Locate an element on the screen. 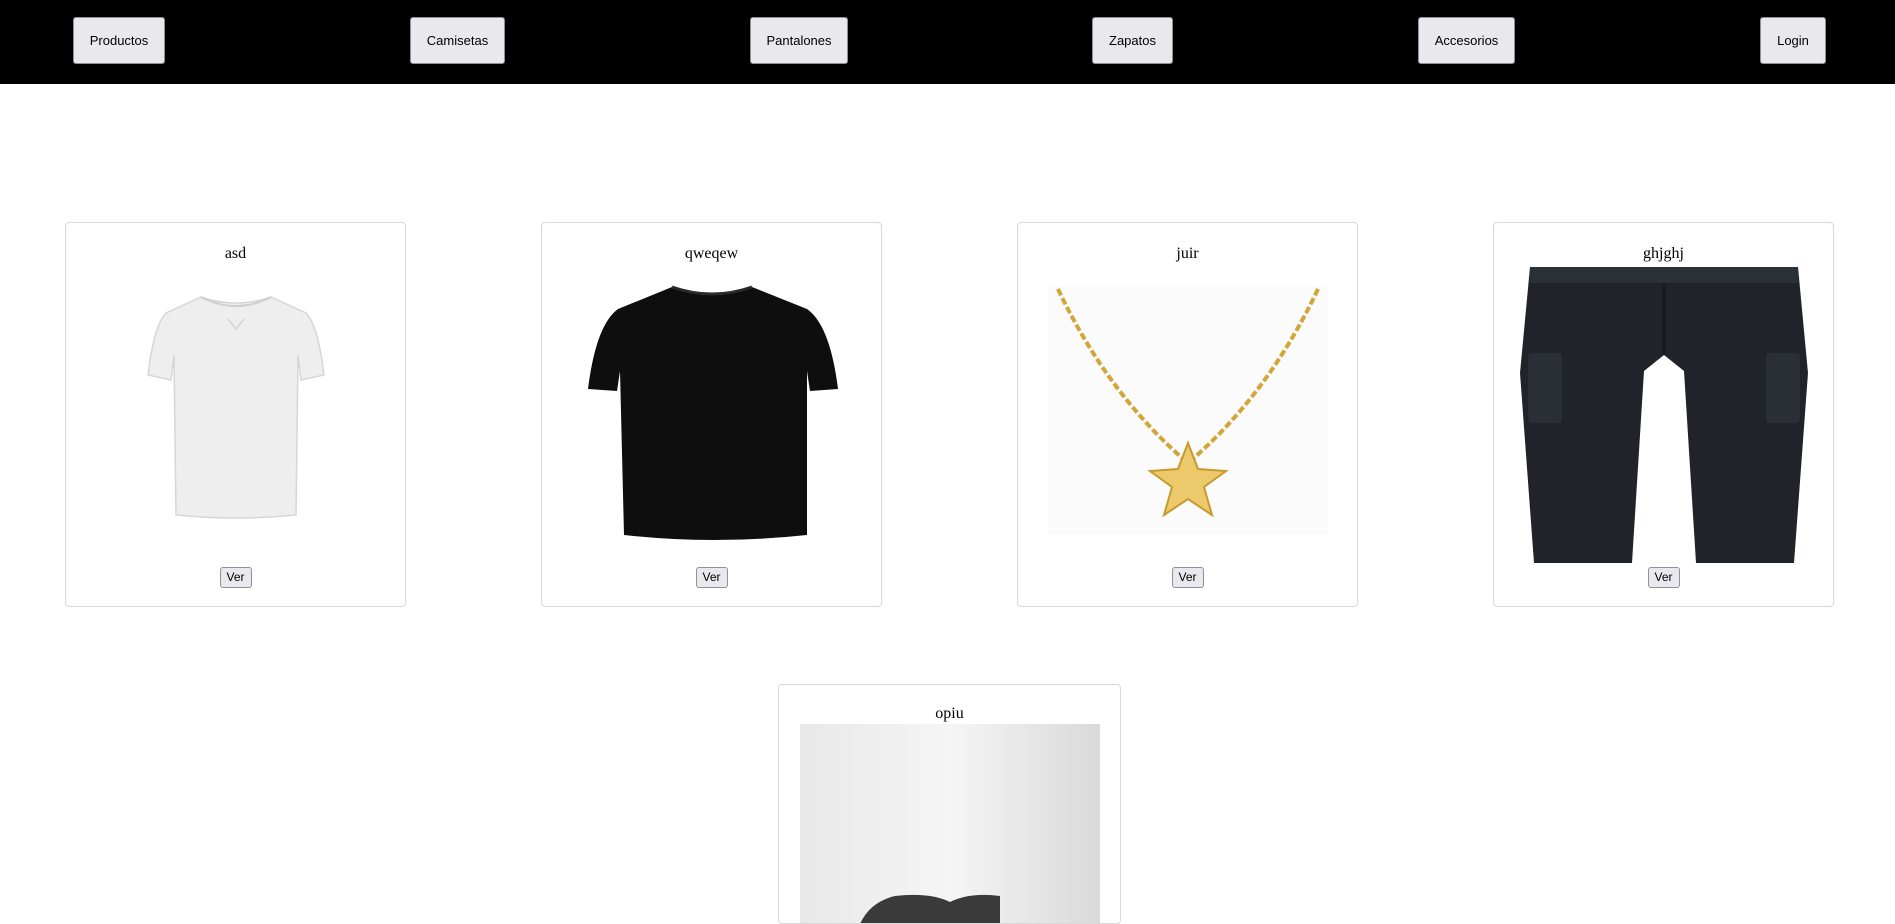  product-title: ghjghj is located at coordinates (1663, 253).